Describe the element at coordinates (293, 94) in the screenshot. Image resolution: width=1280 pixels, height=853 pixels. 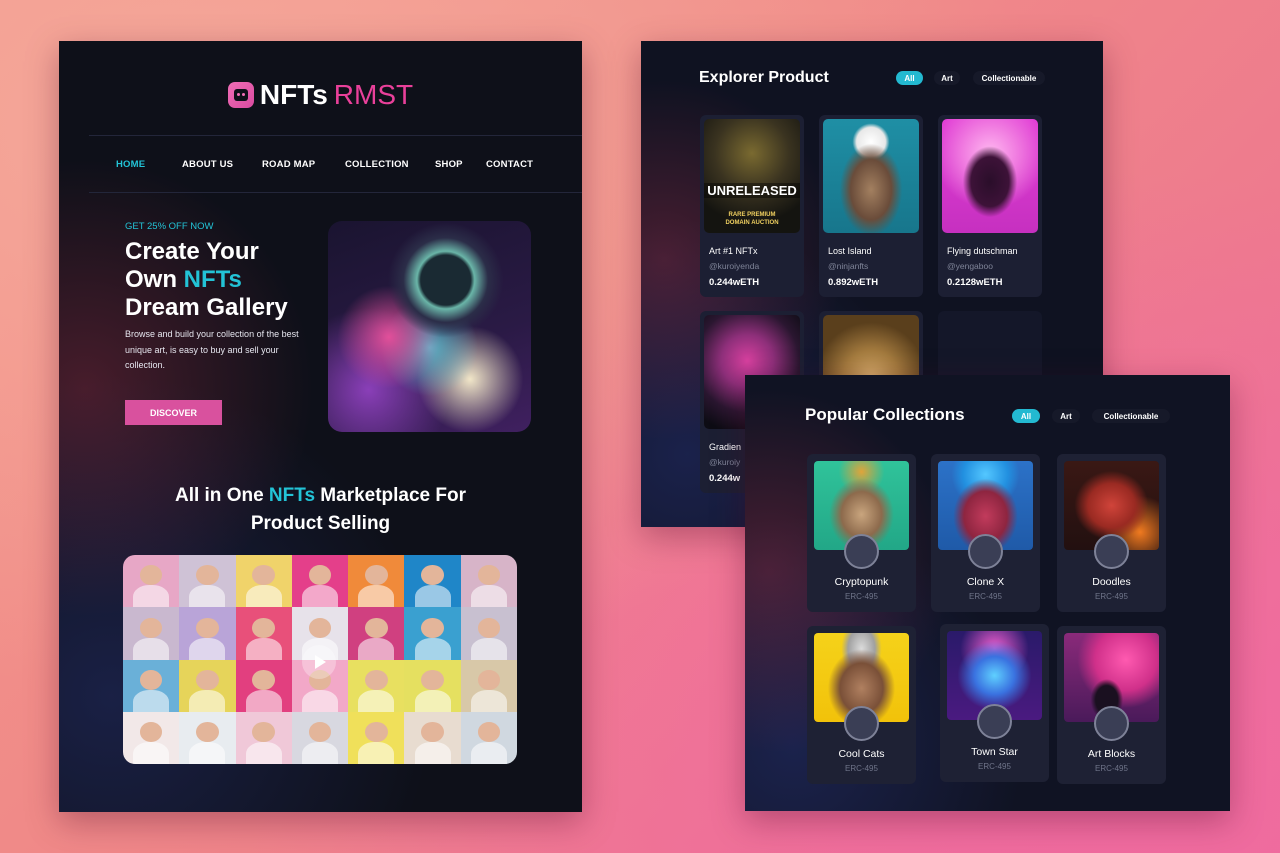
I see `logo-text-main: NFTs` at that location.